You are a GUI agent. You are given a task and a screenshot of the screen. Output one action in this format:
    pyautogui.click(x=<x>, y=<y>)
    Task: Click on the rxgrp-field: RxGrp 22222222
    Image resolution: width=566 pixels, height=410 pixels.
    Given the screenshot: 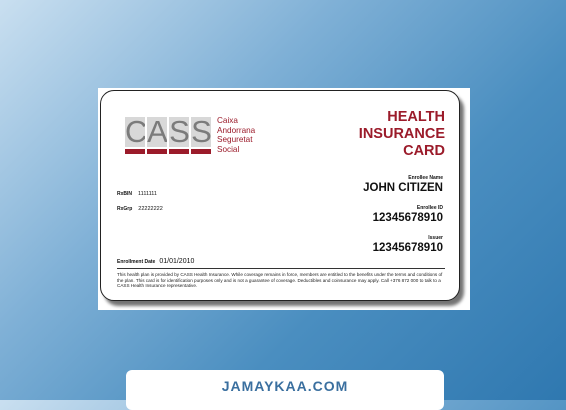 What is the action you would take?
    pyautogui.click(x=140, y=206)
    